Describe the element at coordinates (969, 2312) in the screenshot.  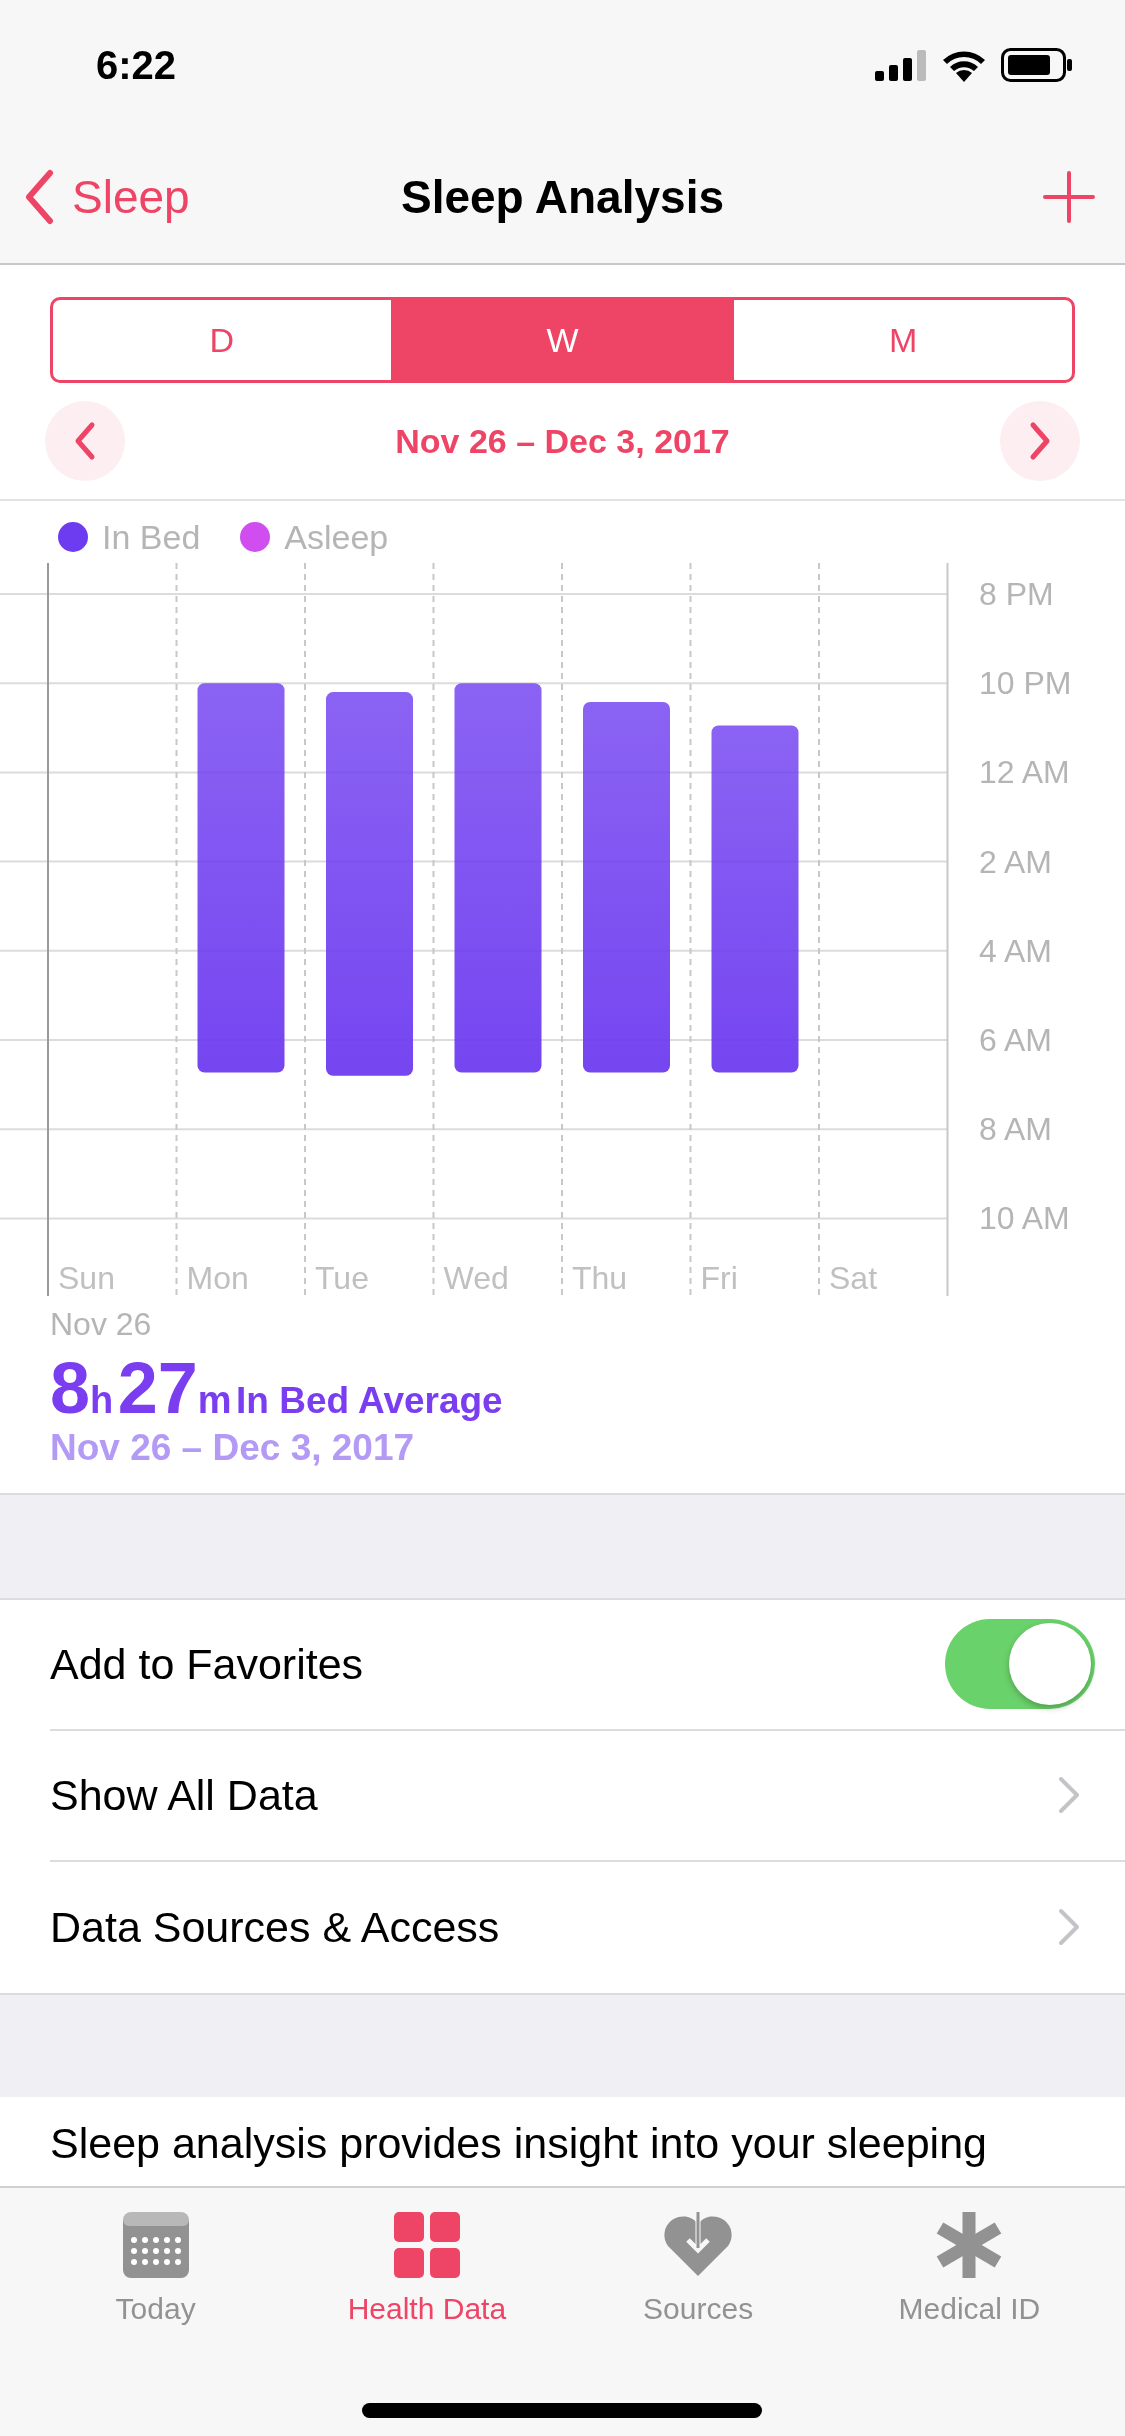
I see `tab-bar-item: Medical ID` at that location.